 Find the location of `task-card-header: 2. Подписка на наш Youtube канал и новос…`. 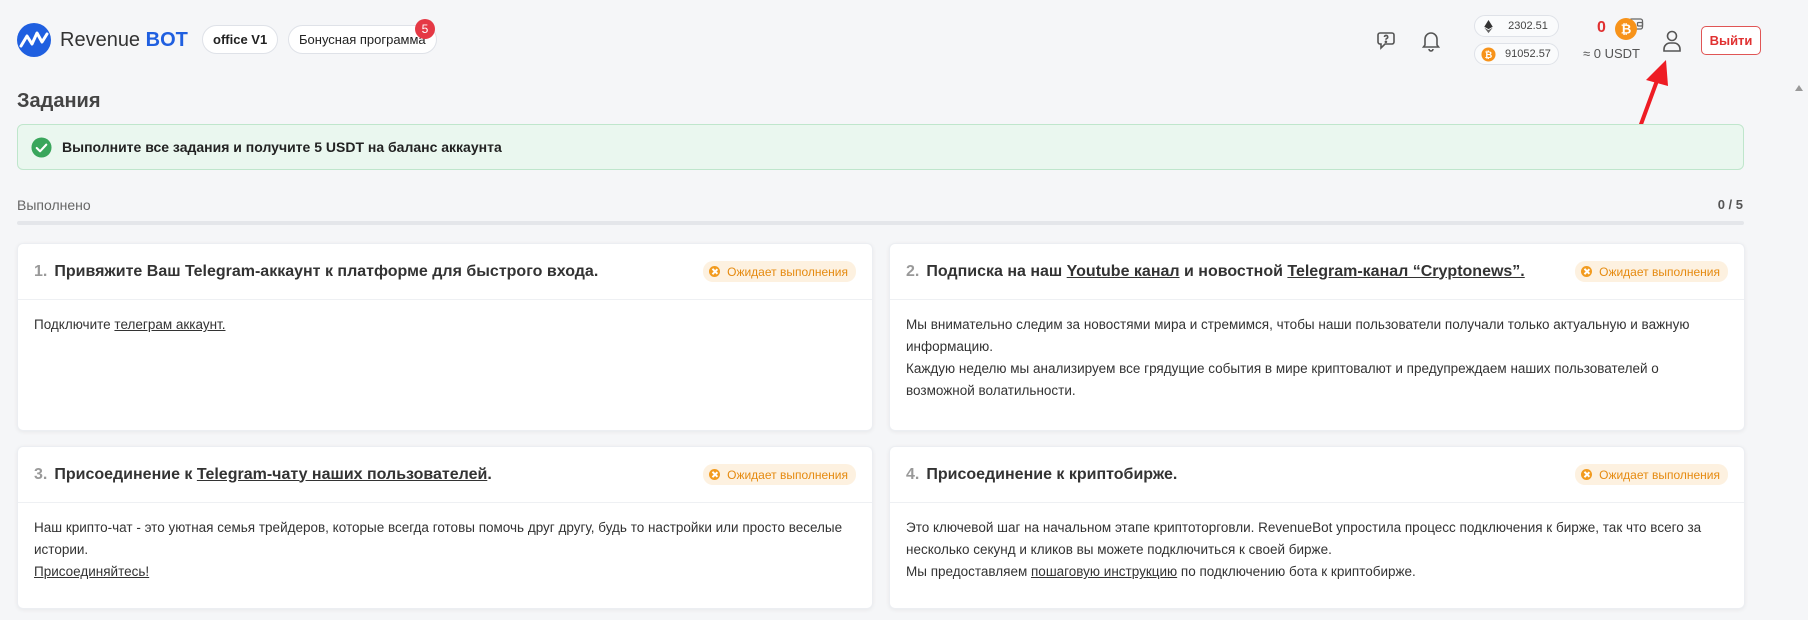

task-card-header: 2. Подписка на наш Youtube канал и новос… is located at coordinates (1317, 272).